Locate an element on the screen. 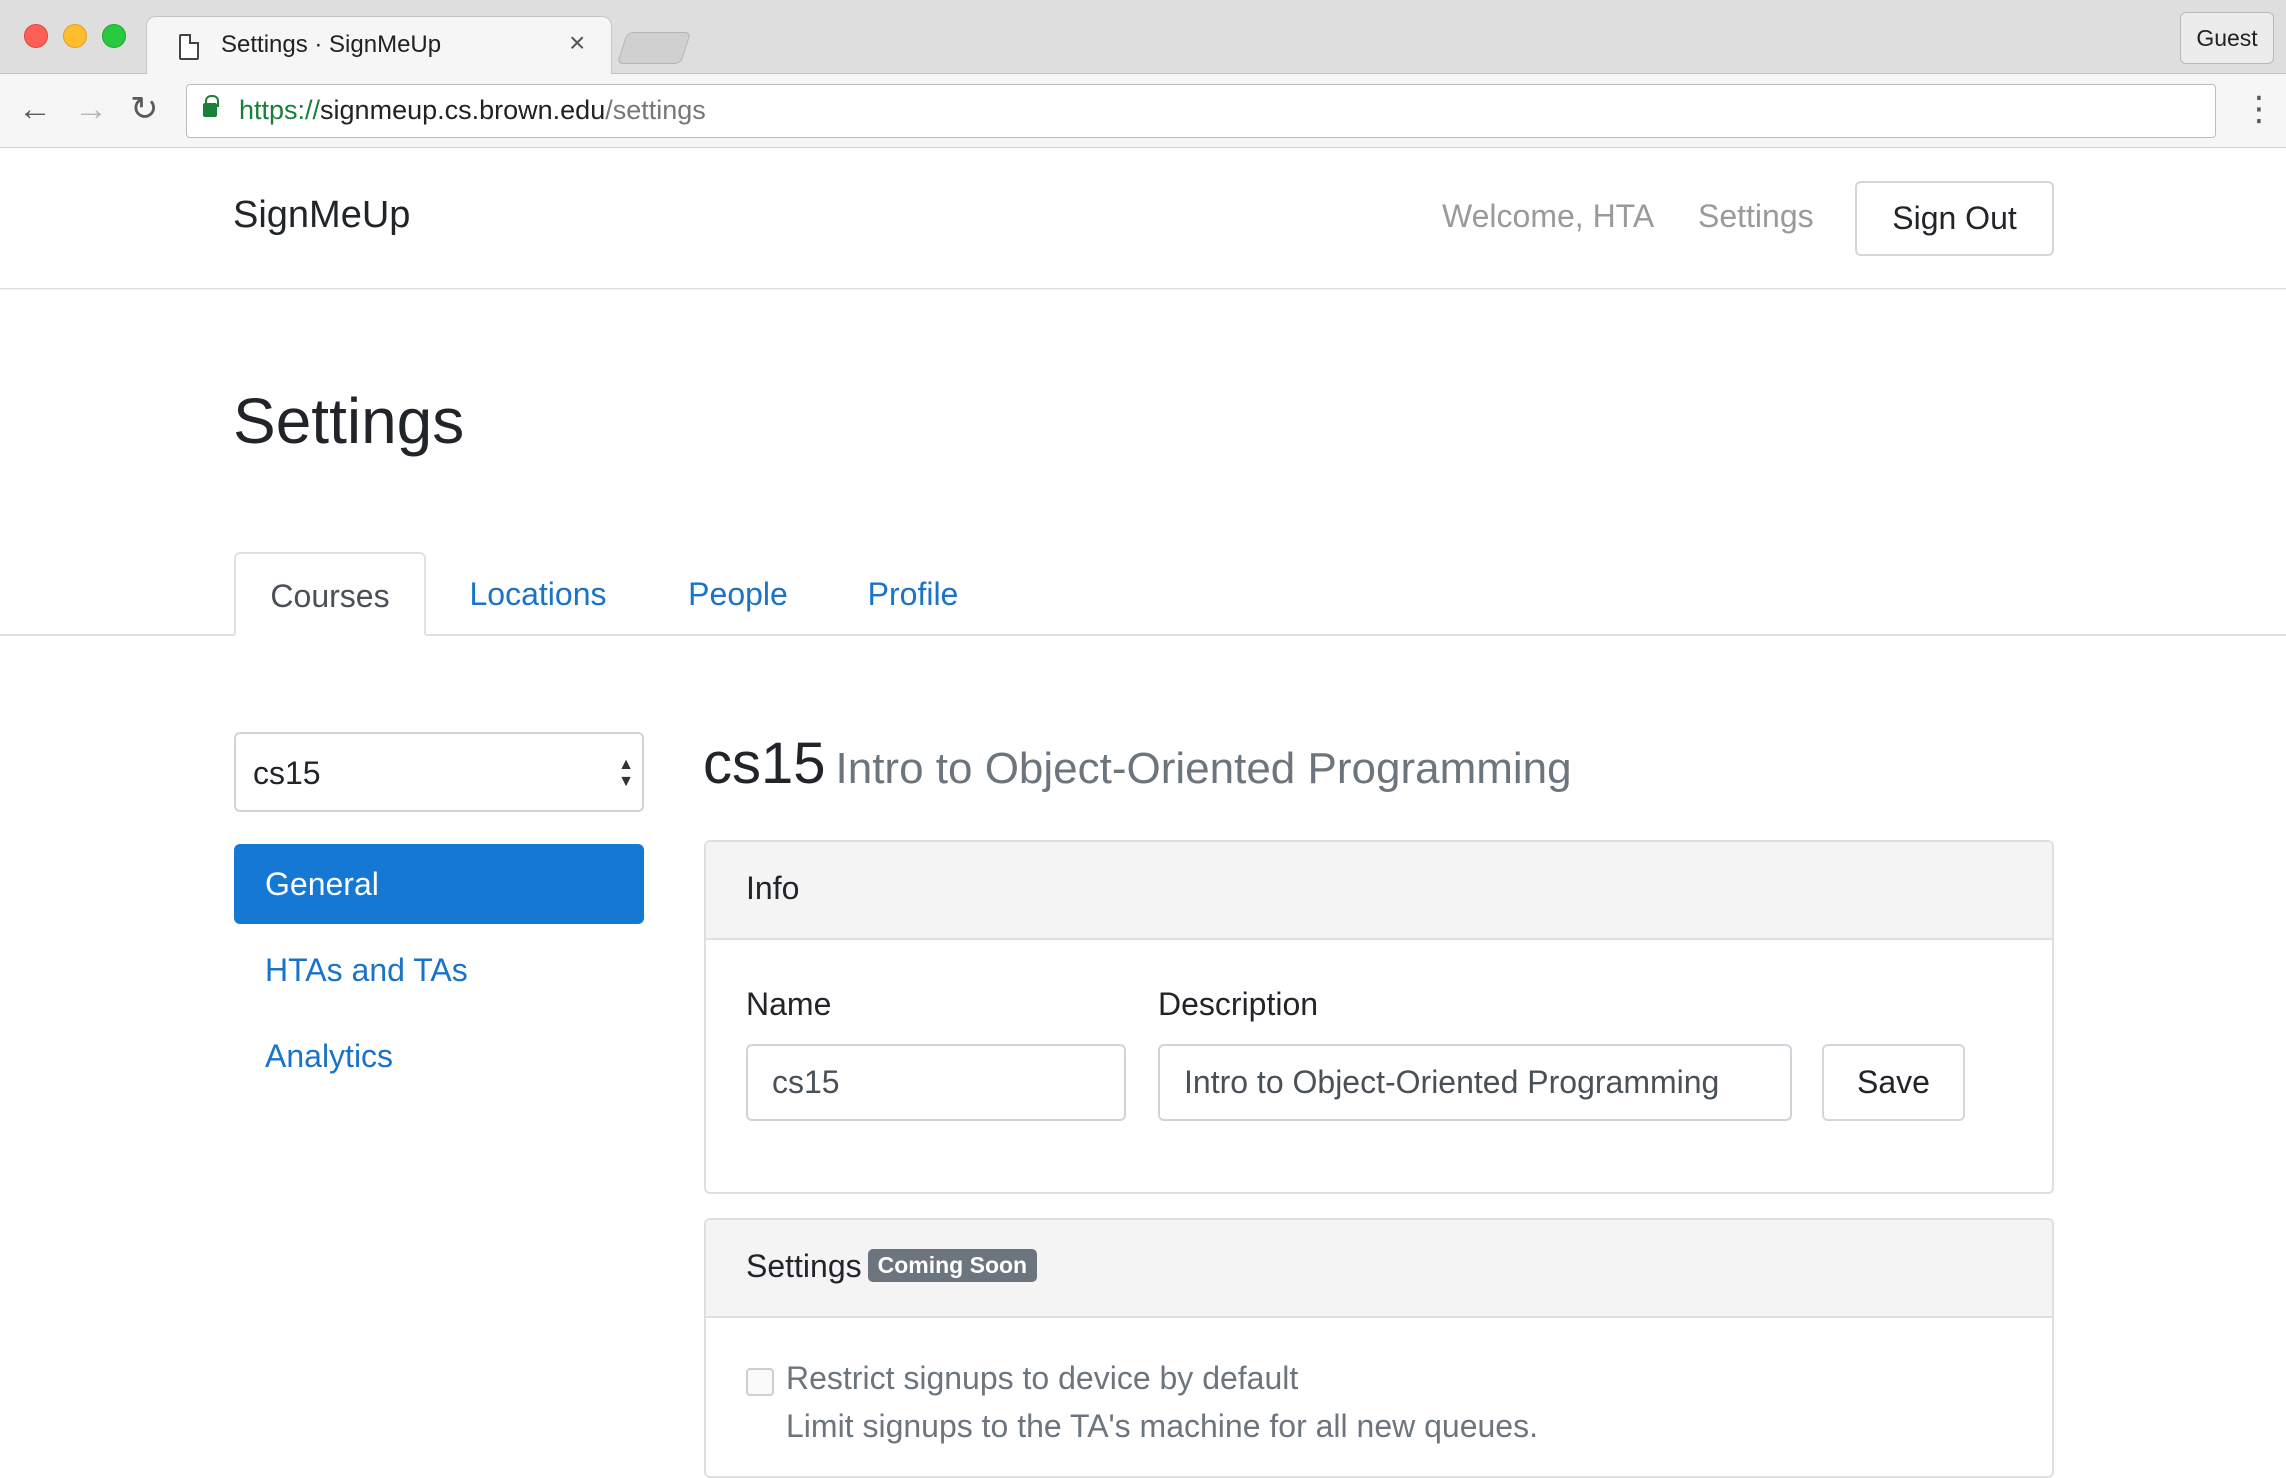 This screenshot has width=2286, height=1478. page-icon is located at coordinates (189, 47).